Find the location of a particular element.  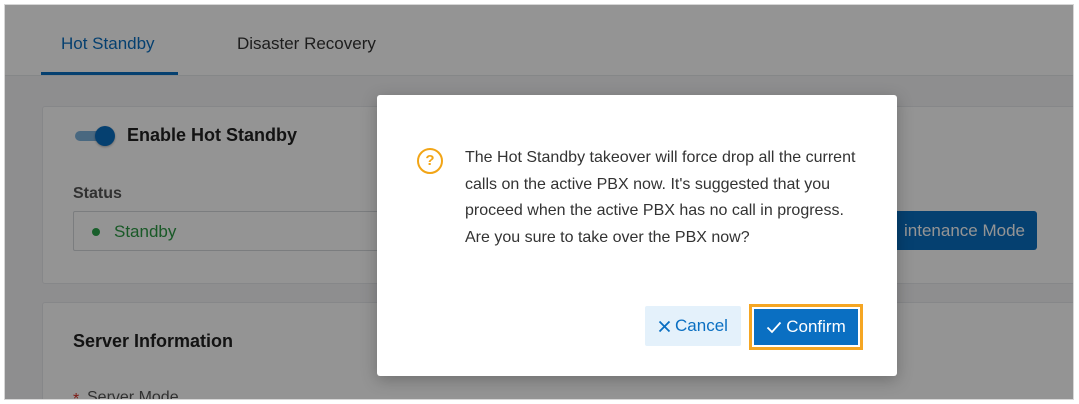

question-circle-icon: ? is located at coordinates (430, 161).